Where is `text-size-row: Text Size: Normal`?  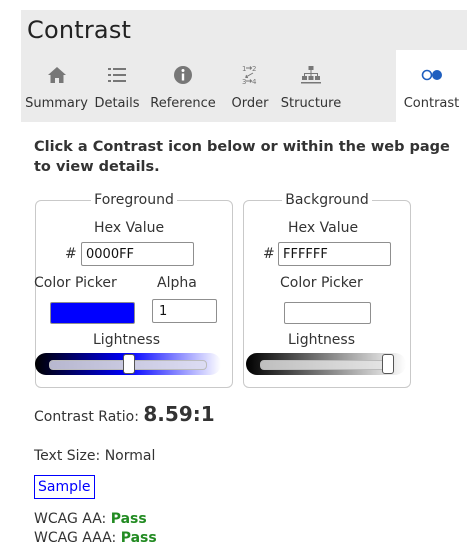
text-size-row: Text Size: Normal is located at coordinates (94, 456).